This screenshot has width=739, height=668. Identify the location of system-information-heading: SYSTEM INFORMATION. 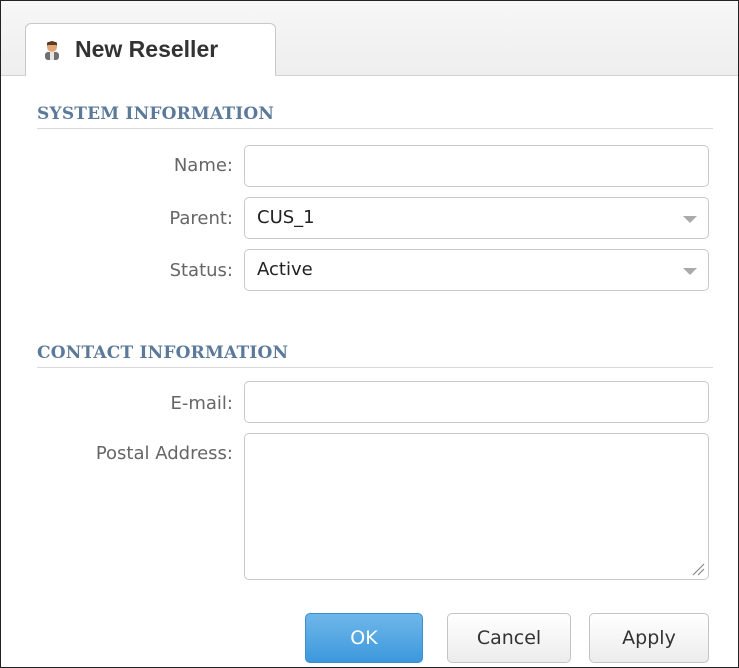
(156, 114).